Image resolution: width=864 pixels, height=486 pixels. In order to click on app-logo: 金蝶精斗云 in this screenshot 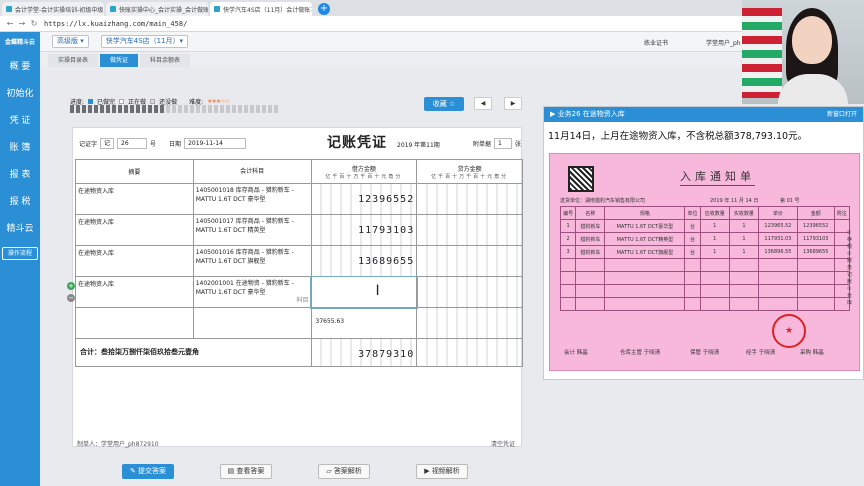, I will do `click(19, 42)`.